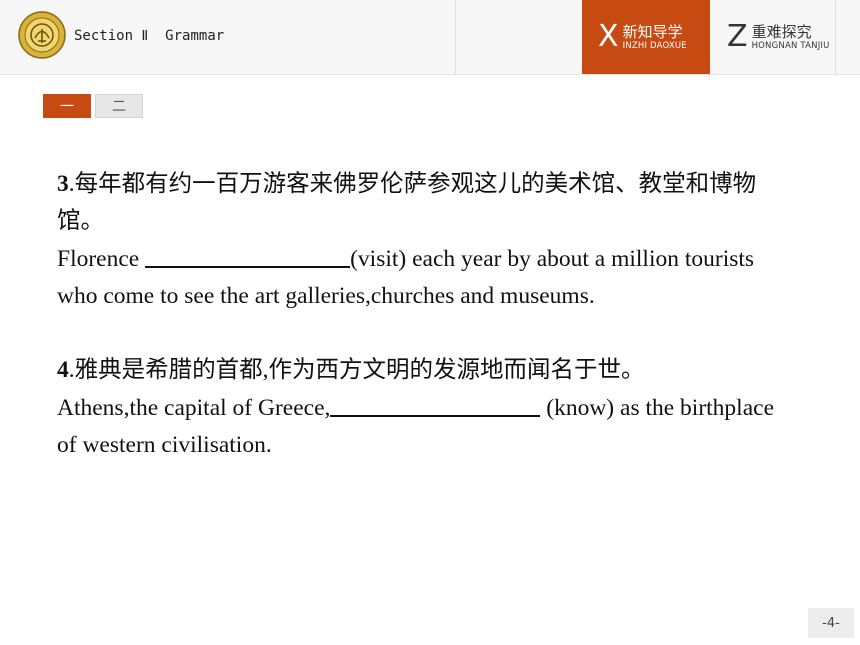 The image size is (860, 645). Describe the element at coordinates (654, 45) in the screenshot. I see `tab-pinyin: INZHI DAOXUE` at that location.